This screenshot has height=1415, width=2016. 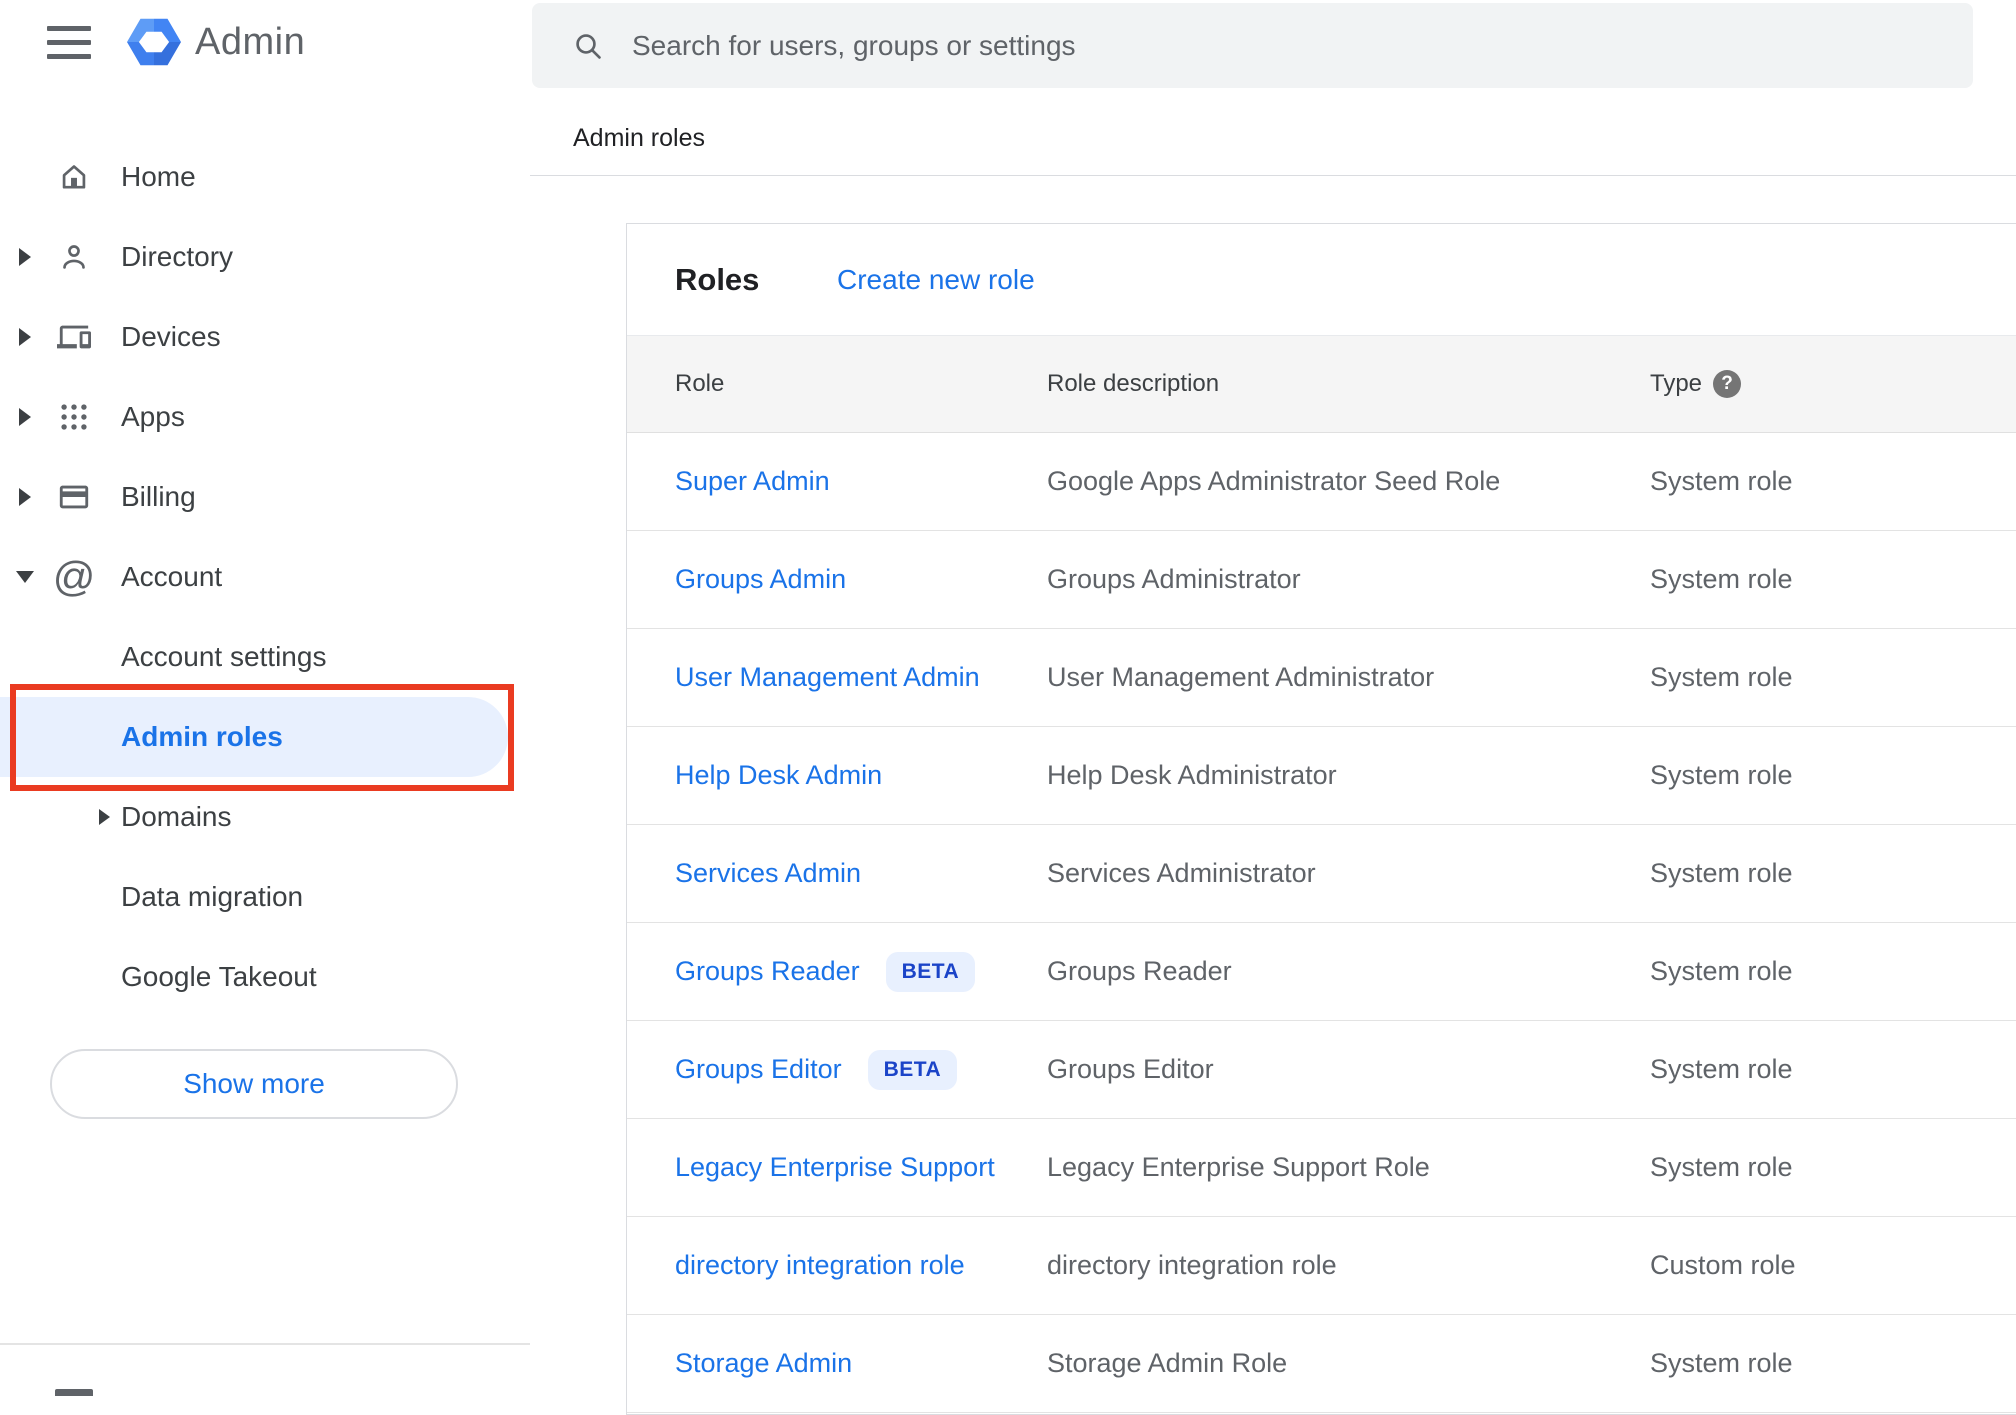 I want to click on card-title: Roles, so click(x=717, y=279).